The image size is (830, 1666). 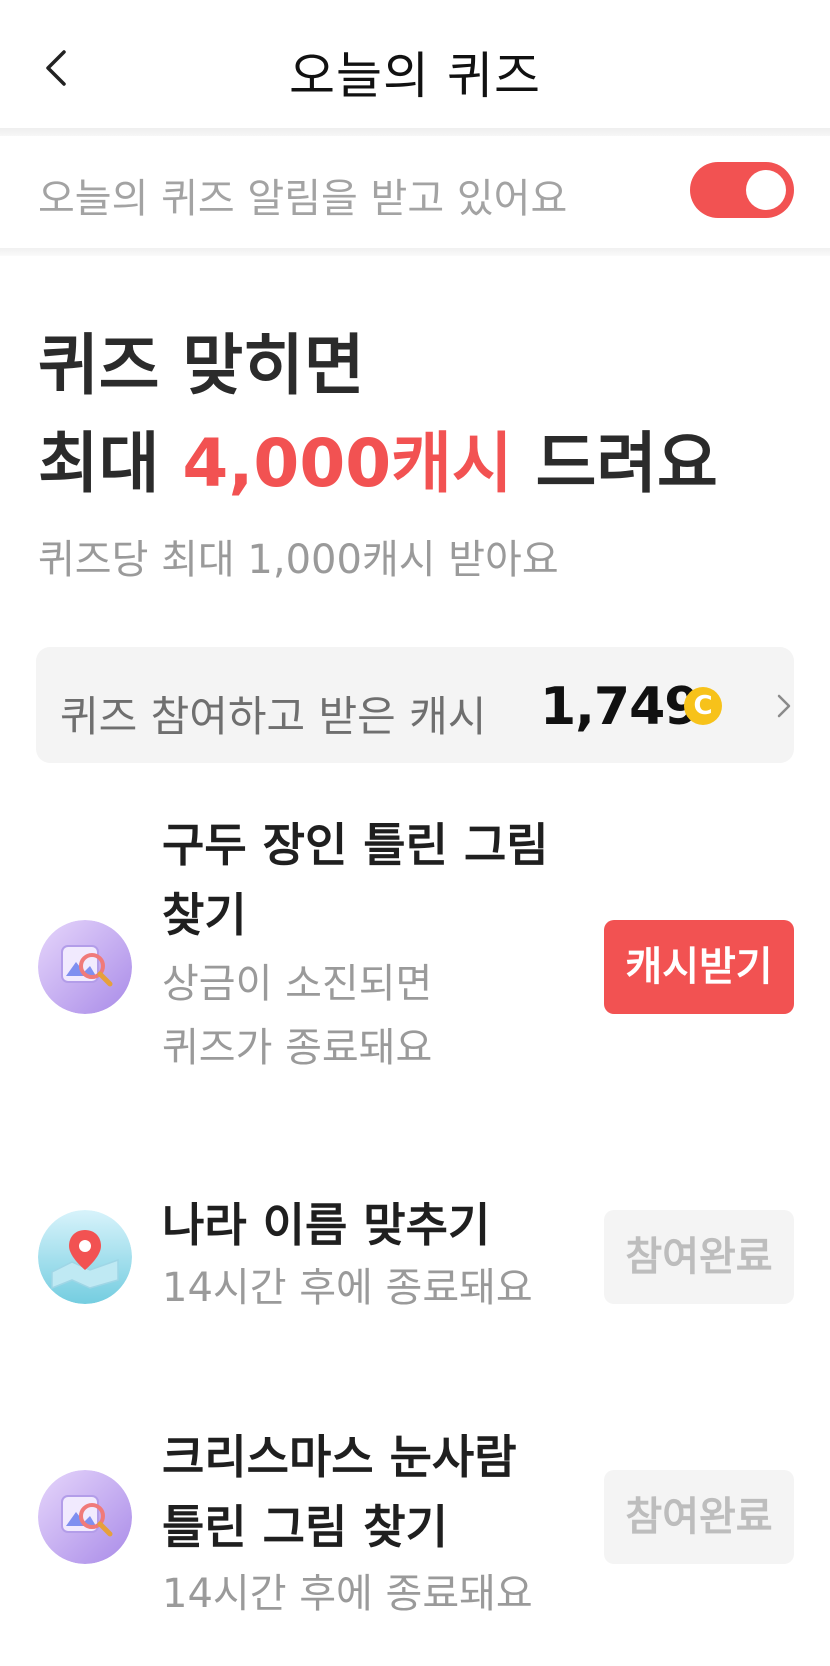 I want to click on chevron-right-icon, so click(x=784, y=706).